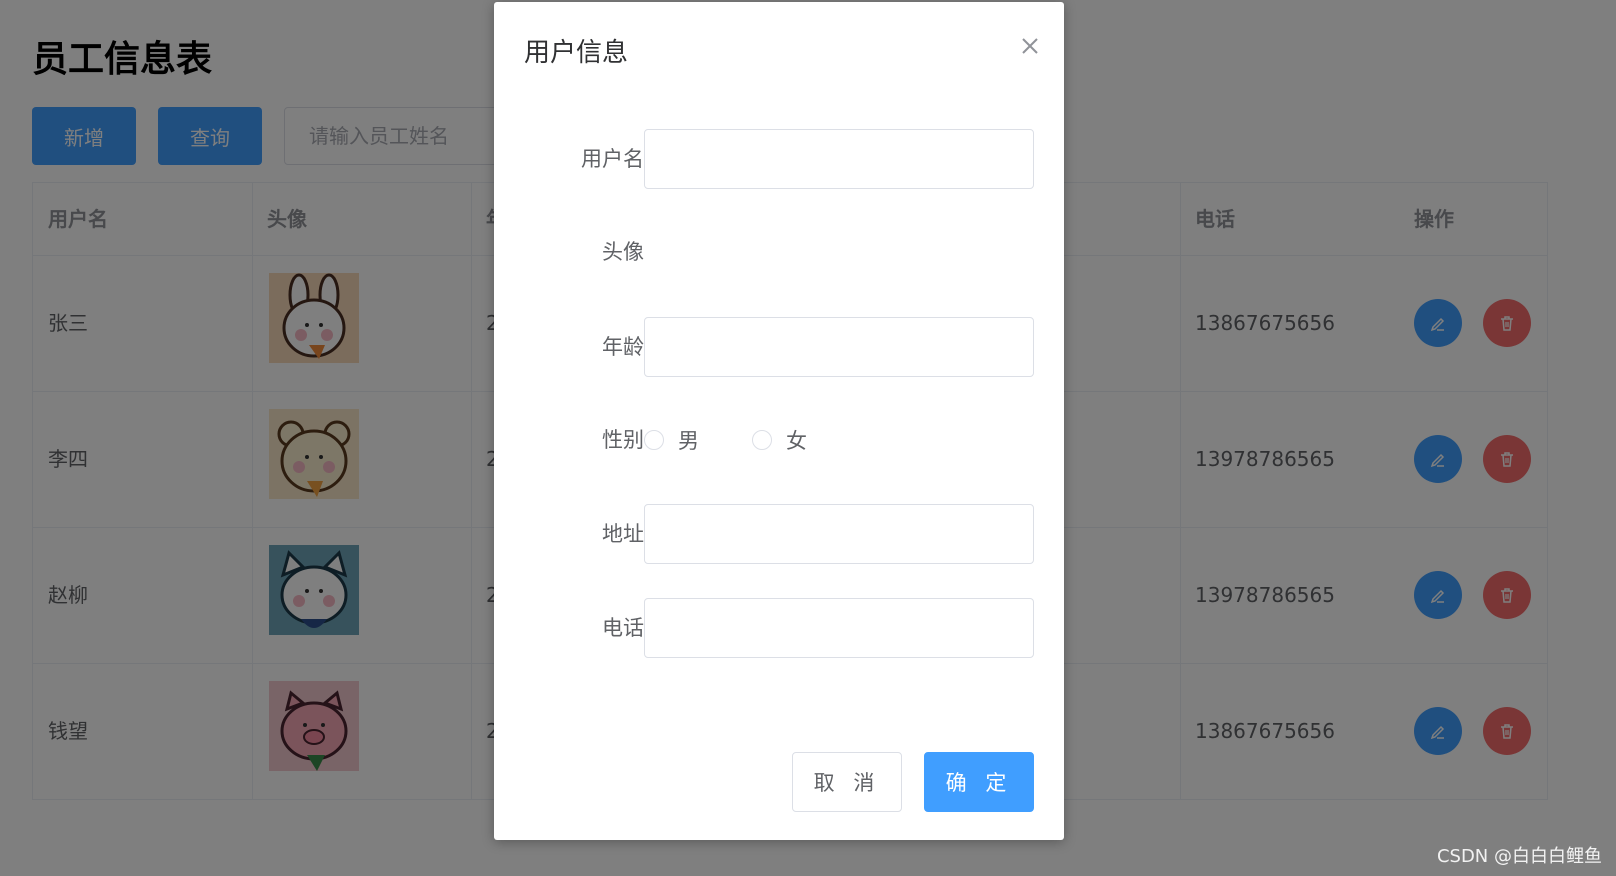 The height and width of the screenshot is (876, 1616). What do you see at coordinates (1519, 856) in the screenshot?
I see `watermark: CSDN @白白白鲤鱼` at bounding box center [1519, 856].